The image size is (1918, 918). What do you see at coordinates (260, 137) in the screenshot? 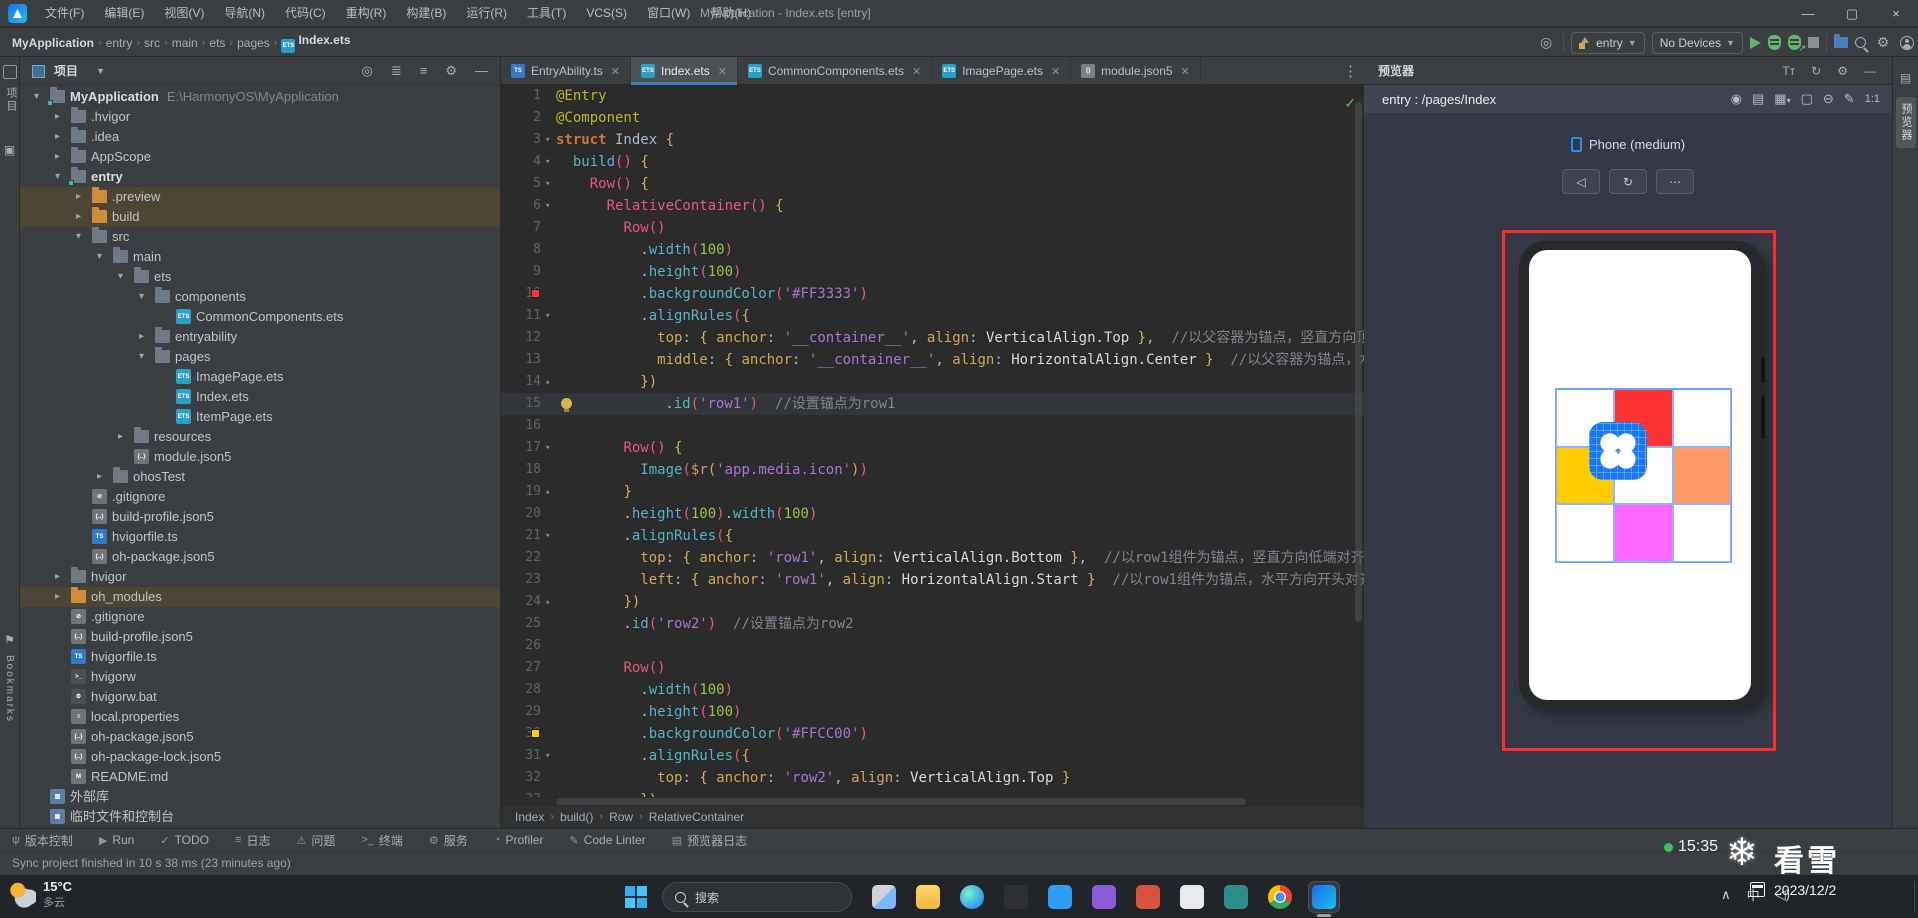
I see `tree-item-.idea: ▸ .idea` at bounding box center [260, 137].